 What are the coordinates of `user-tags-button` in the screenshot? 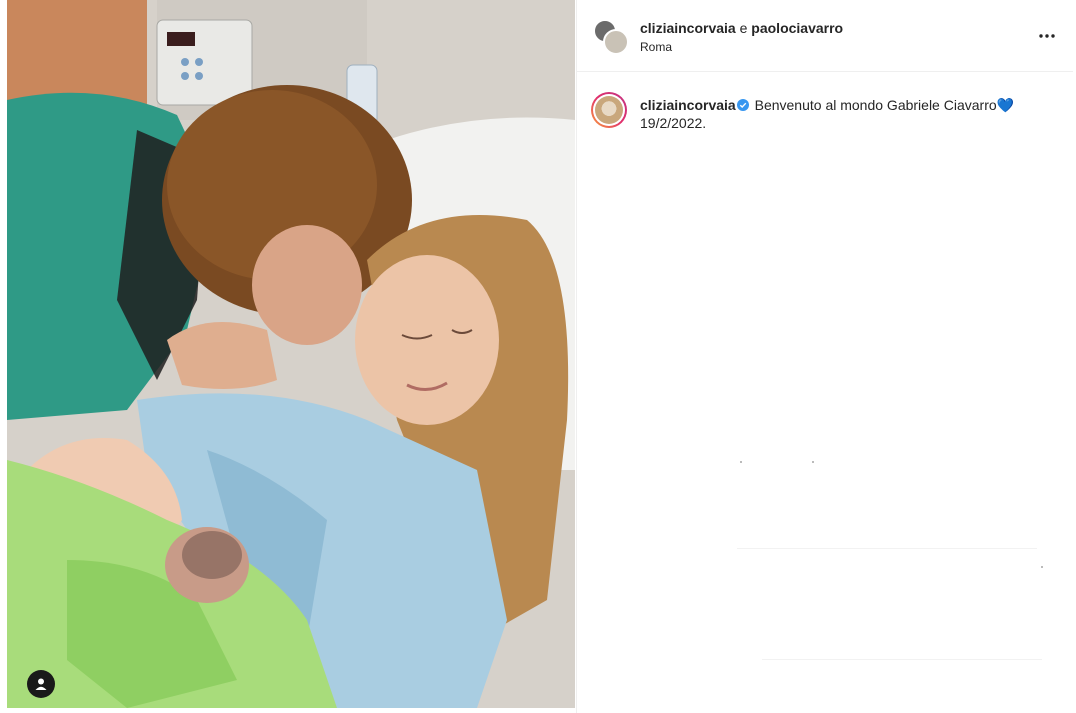 It's located at (41, 684).